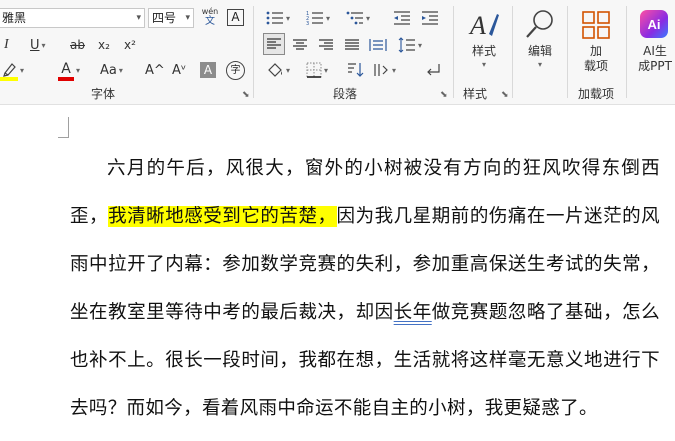 The image size is (675, 441). I want to click on align-center-button, so click(300, 45).